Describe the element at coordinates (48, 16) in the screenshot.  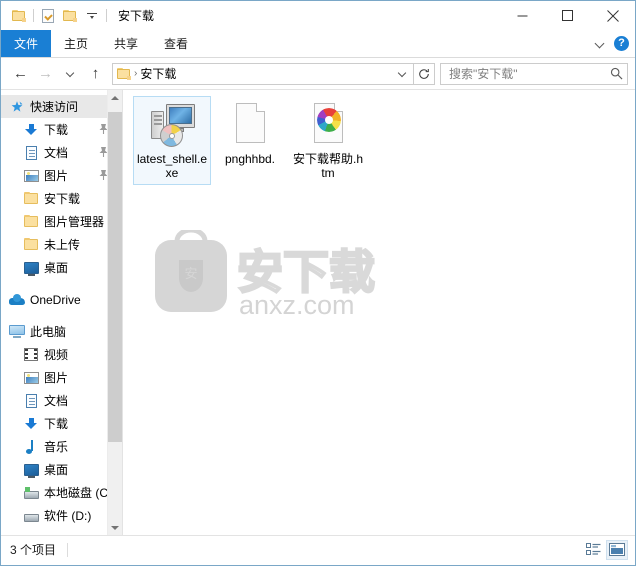
I see `doc-check-icon` at that location.